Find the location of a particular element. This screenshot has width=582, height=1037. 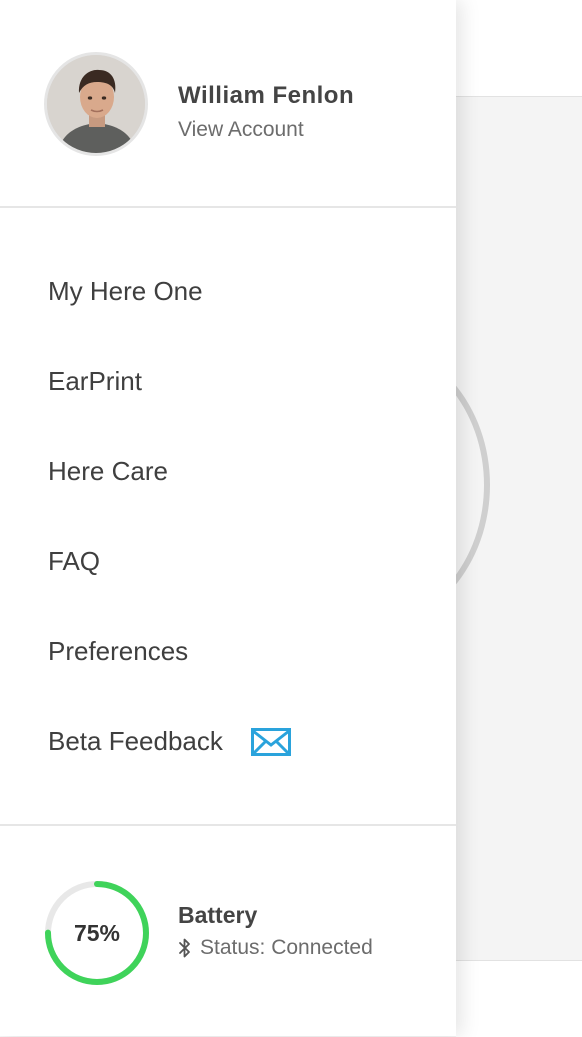

avatar-photo is located at coordinates (96, 104).